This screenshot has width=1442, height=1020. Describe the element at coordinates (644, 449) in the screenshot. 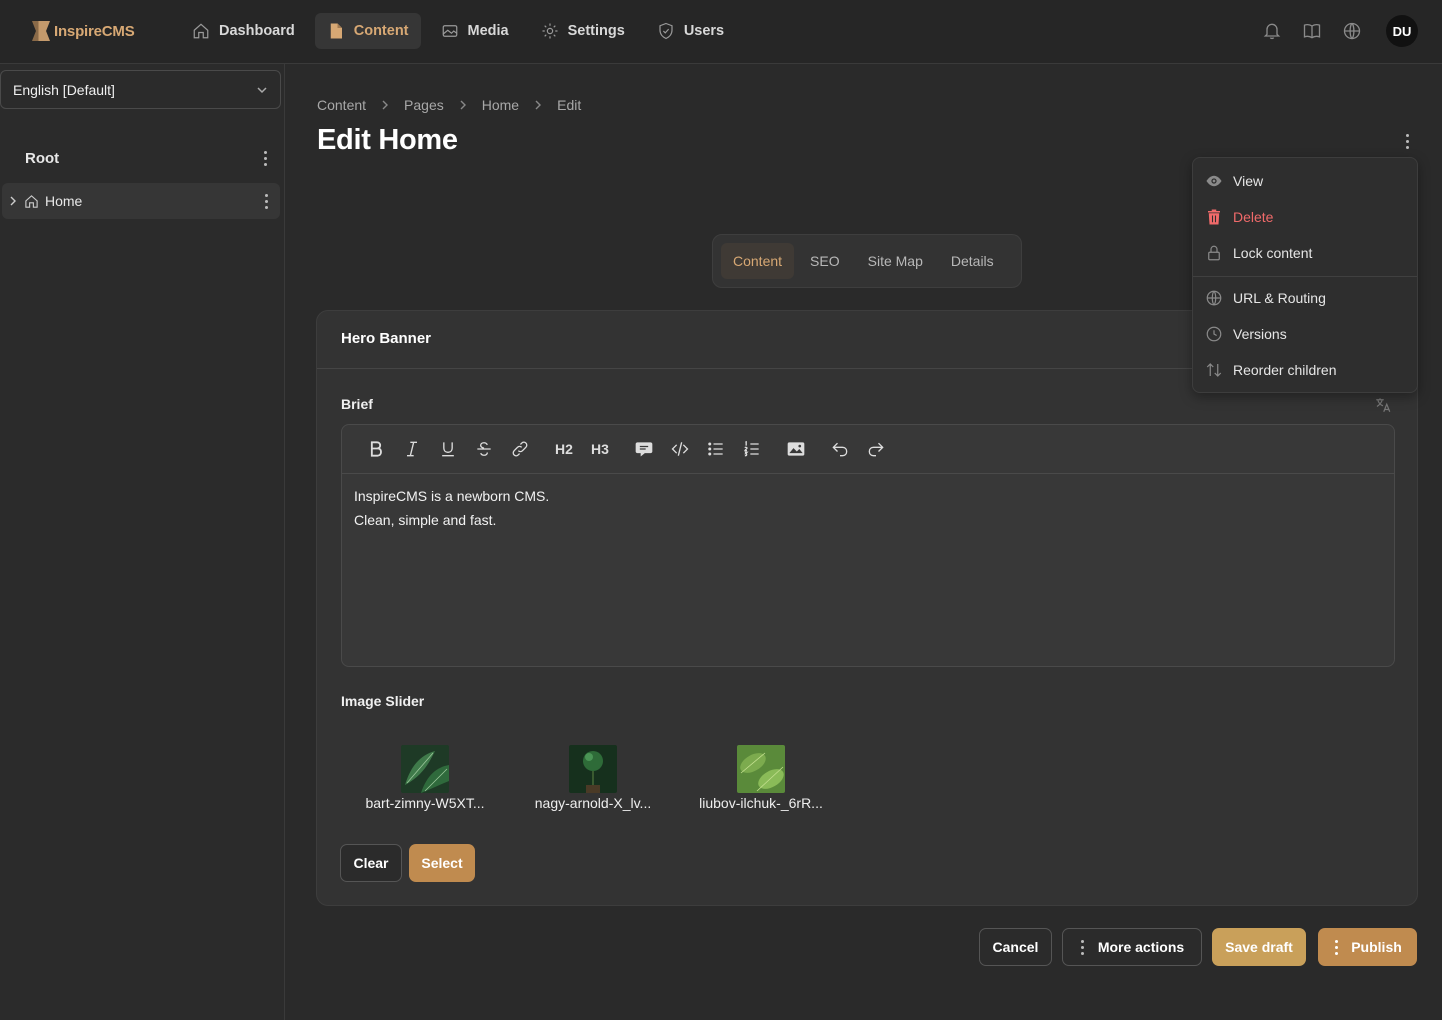

I see `blockquote-icon` at that location.